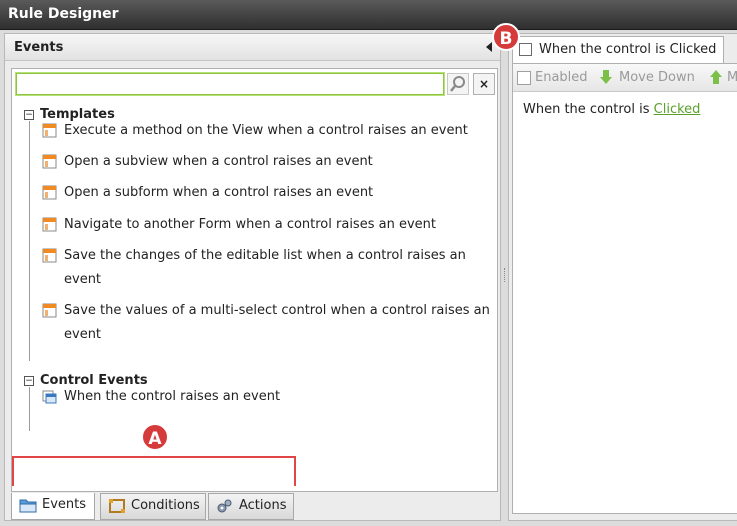 This screenshot has height=526, width=737. I want to click on search-input, so click(230, 84).